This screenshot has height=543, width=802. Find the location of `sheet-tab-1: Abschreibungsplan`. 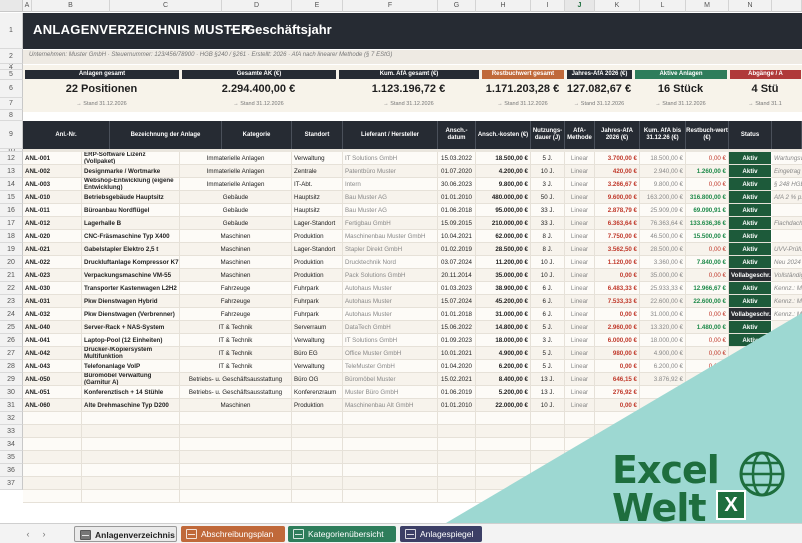

sheet-tab-1: Abschreibungsplan is located at coordinates (233, 534).